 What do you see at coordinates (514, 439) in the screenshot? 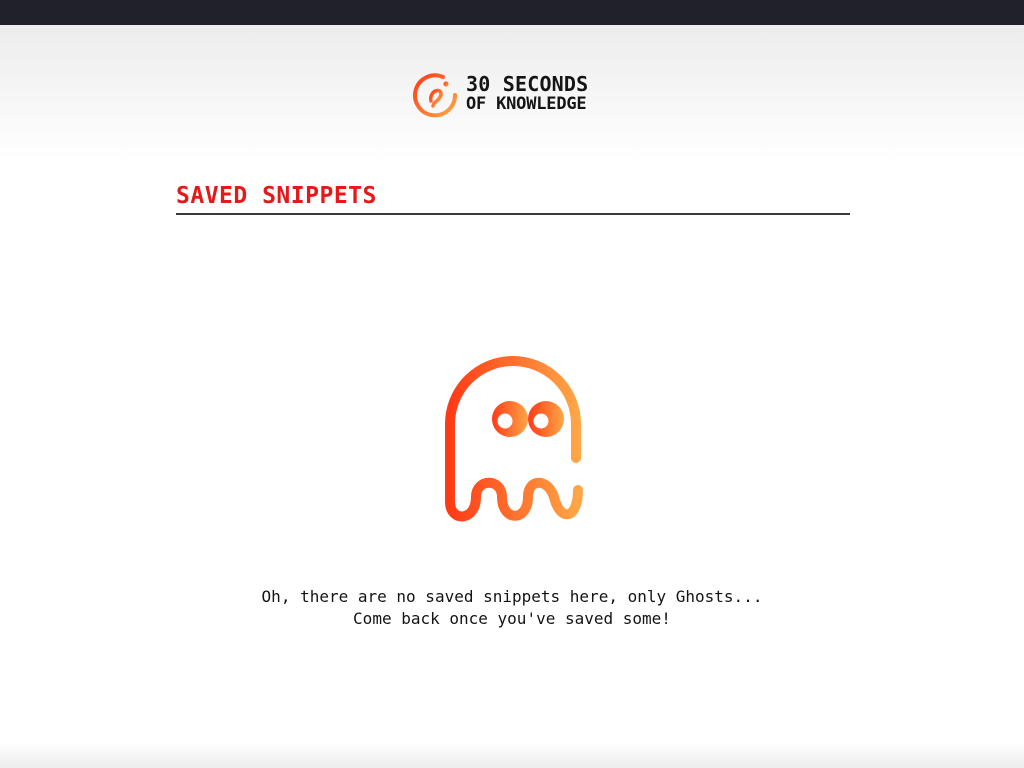
I see `ghost-icon` at bounding box center [514, 439].